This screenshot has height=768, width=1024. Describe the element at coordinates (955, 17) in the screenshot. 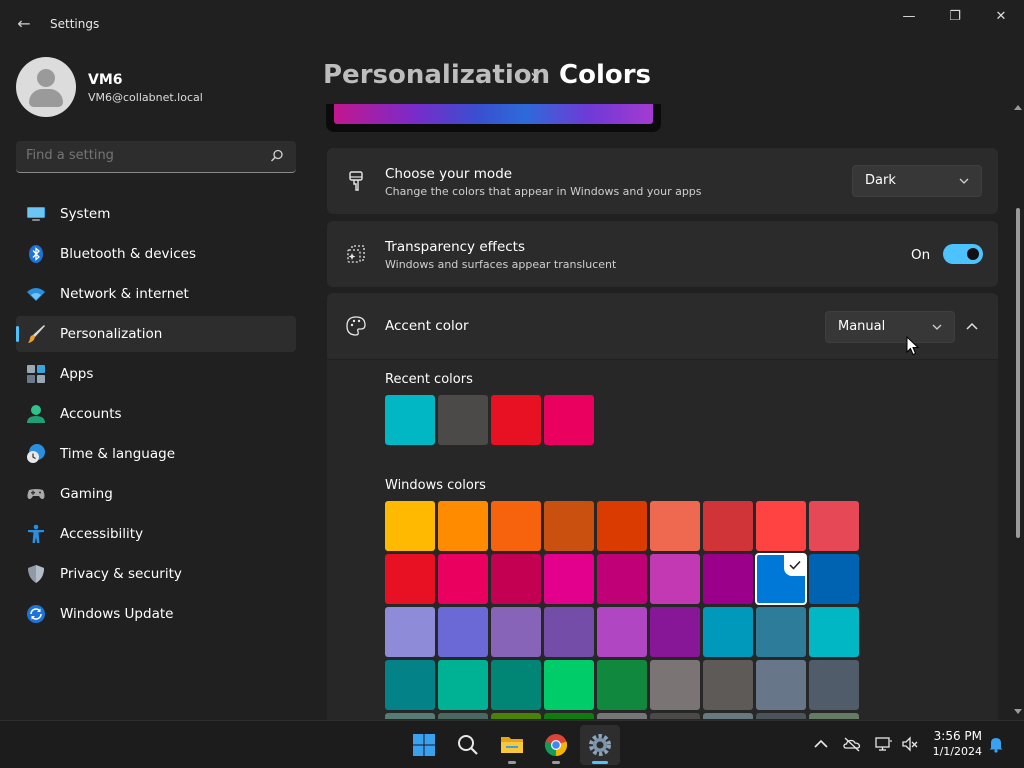

I see `maximize-button: ❐` at that location.